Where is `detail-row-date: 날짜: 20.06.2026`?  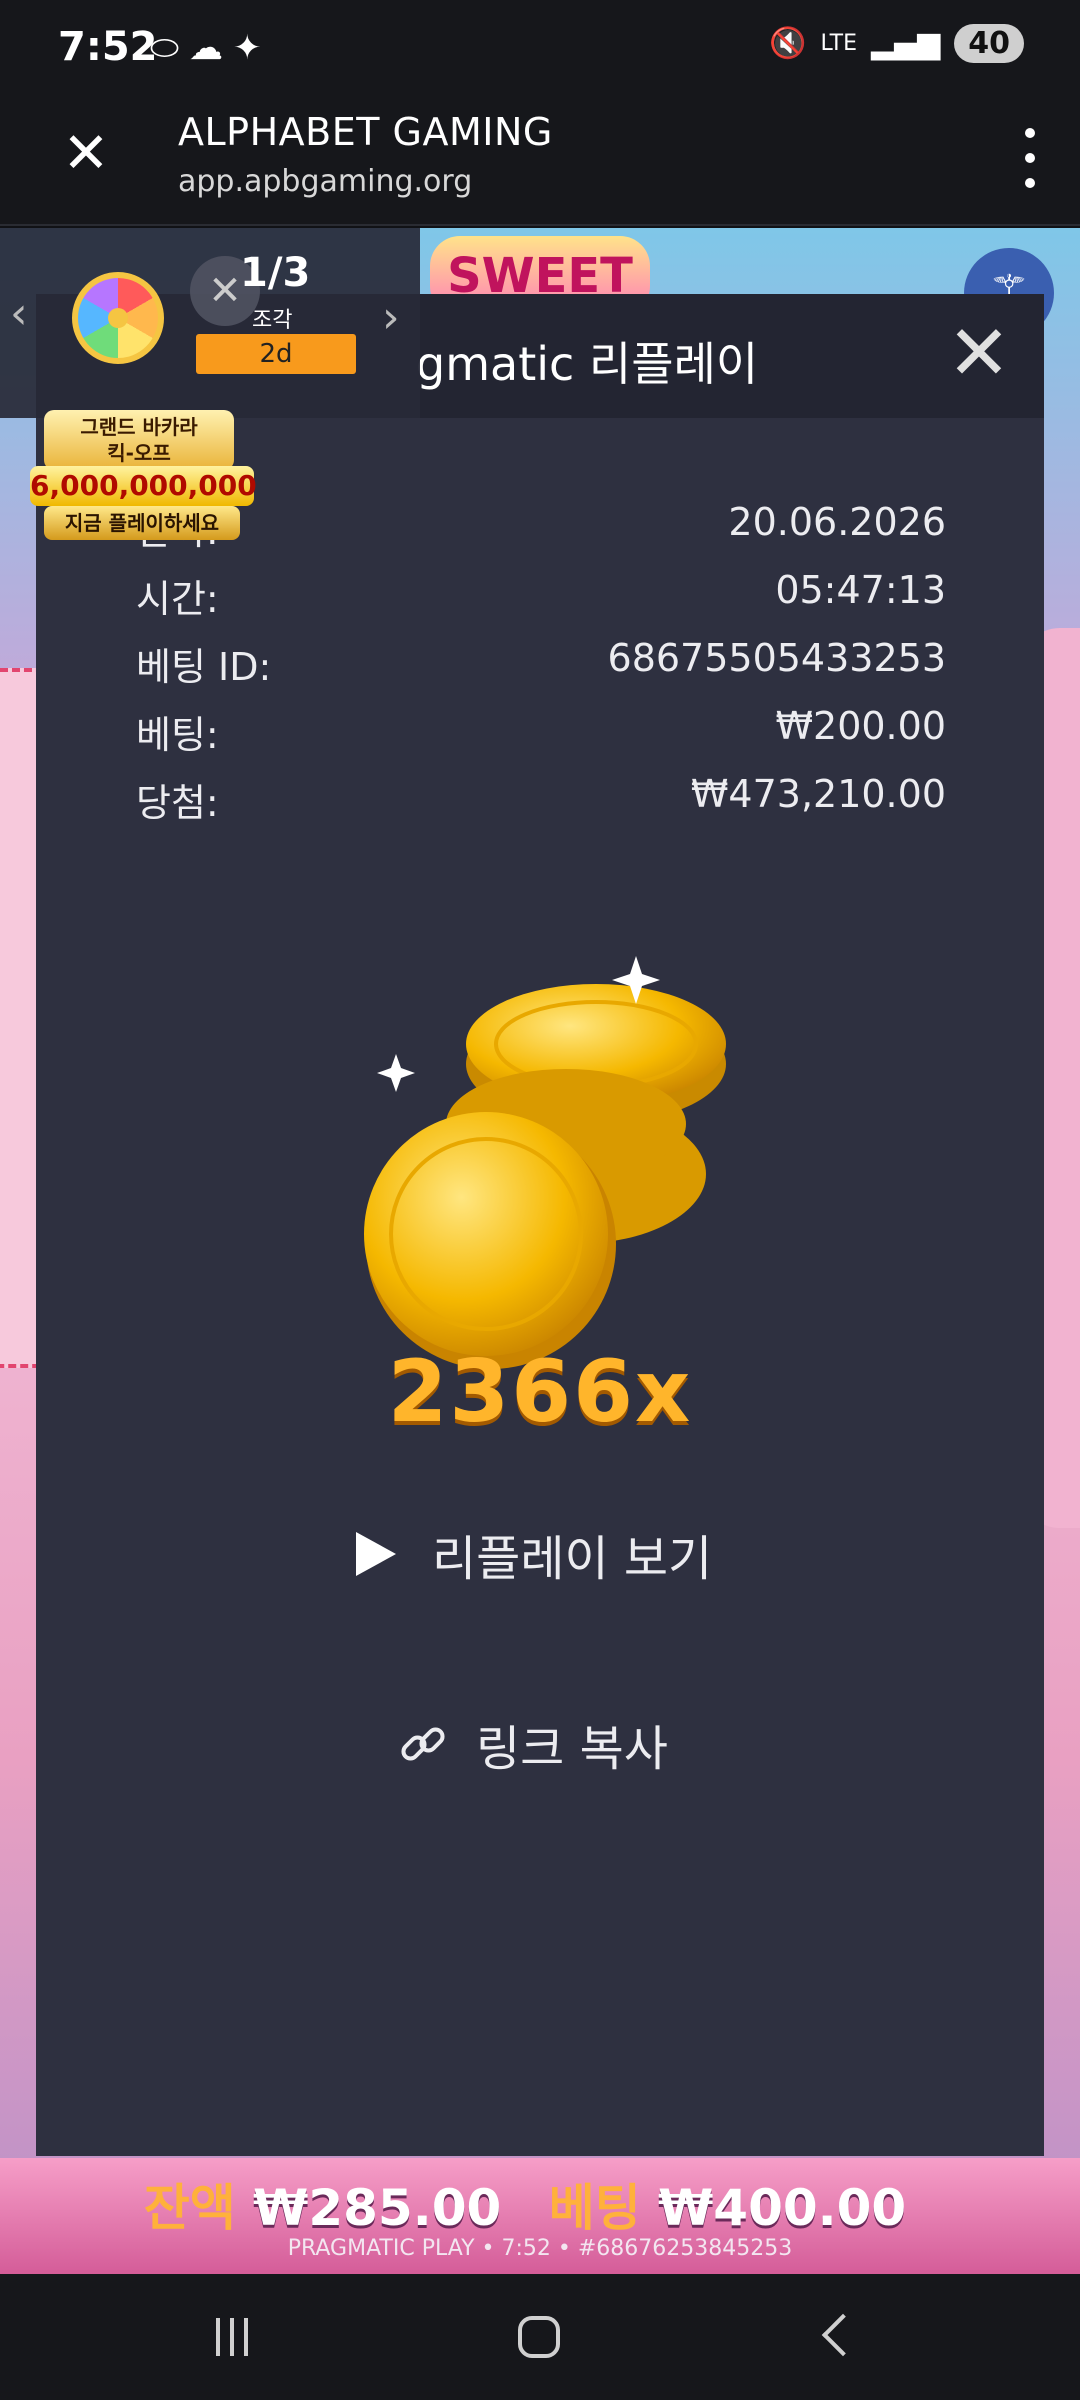
detail-row-date: 날짜: 20.06.2026 is located at coordinates (541, 534).